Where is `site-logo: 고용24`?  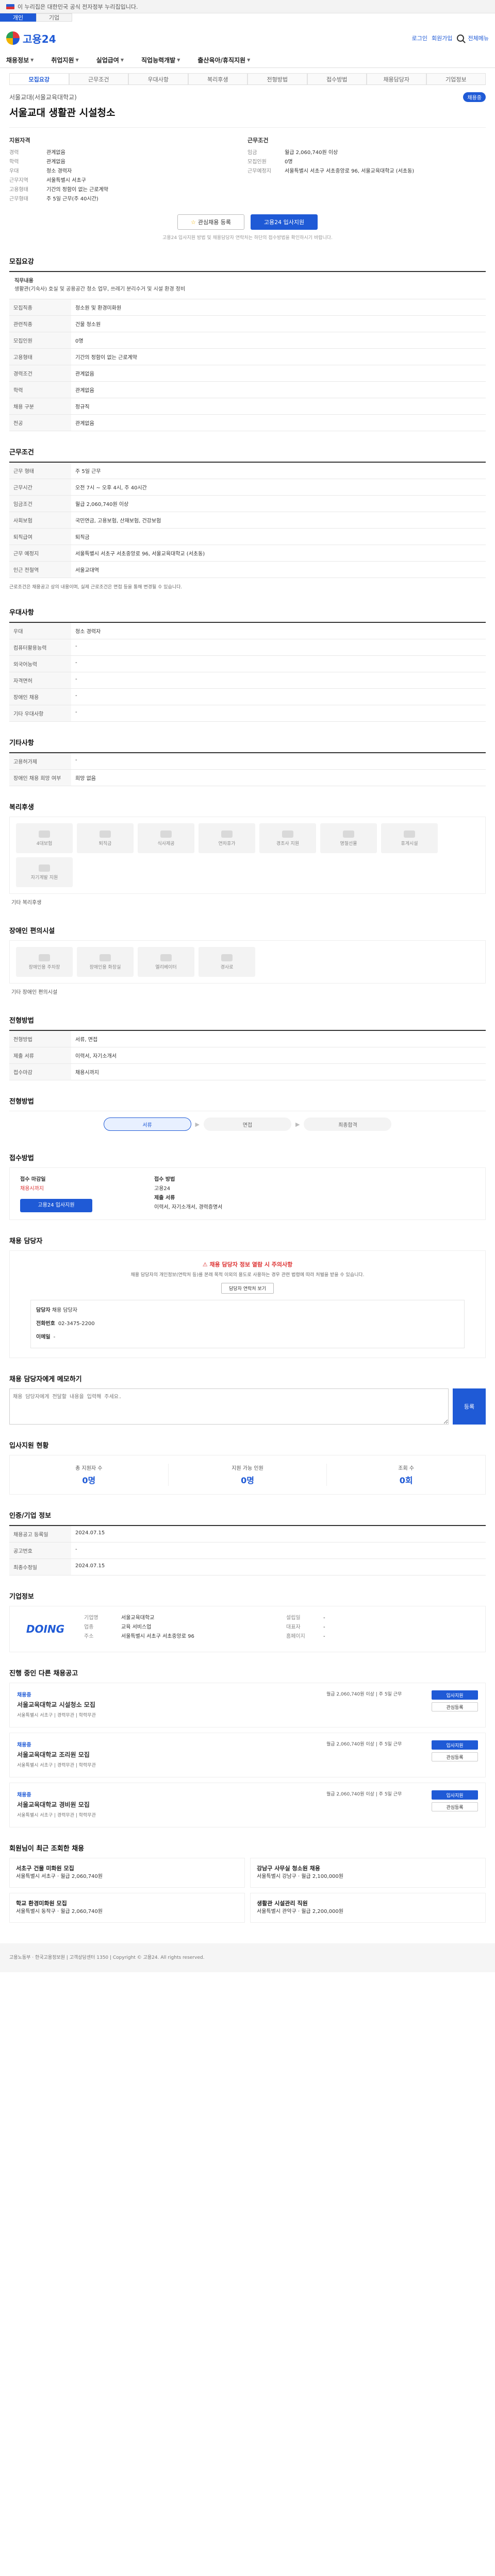
site-logo: 고용24 is located at coordinates (31, 38).